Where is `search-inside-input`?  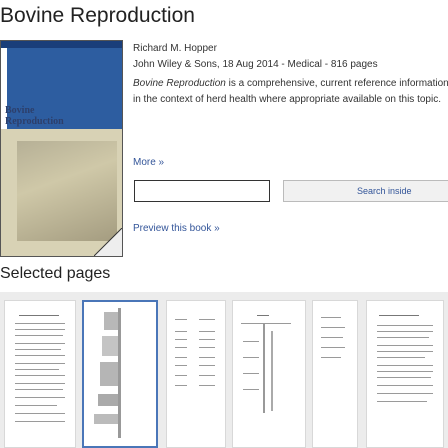
search-inside-input is located at coordinates (202, 191).